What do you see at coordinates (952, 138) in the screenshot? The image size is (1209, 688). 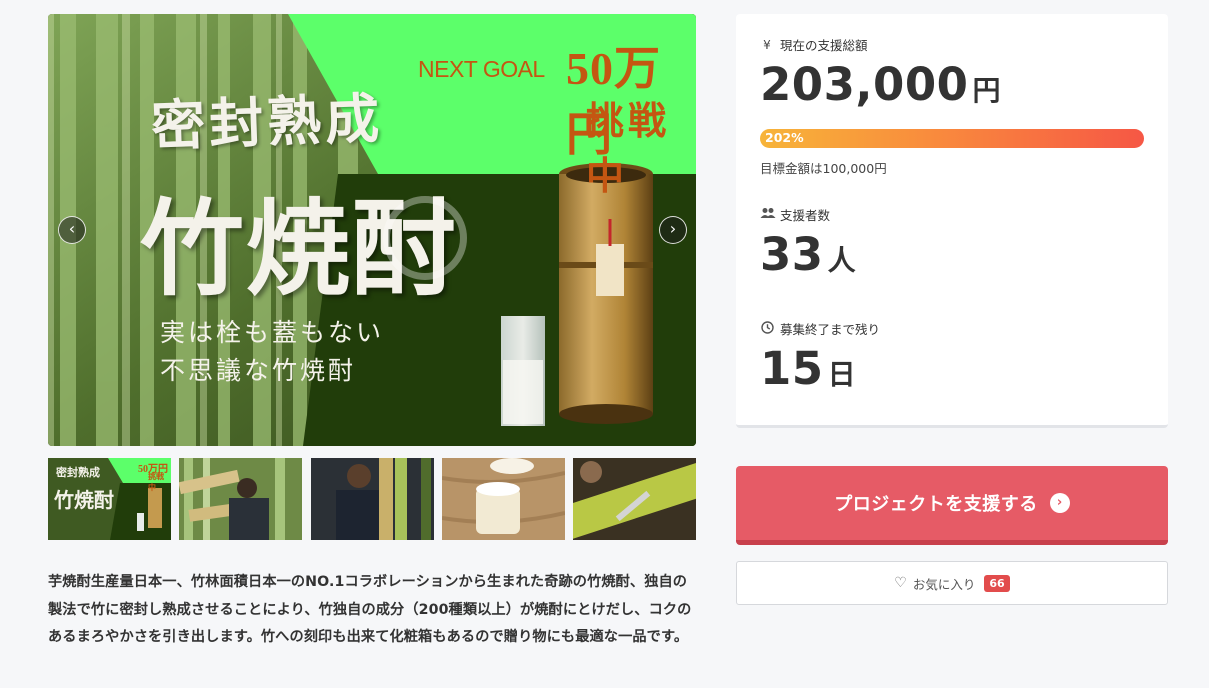 I see `funding-progress-bar: 202%` at bounding box center [952, 138].